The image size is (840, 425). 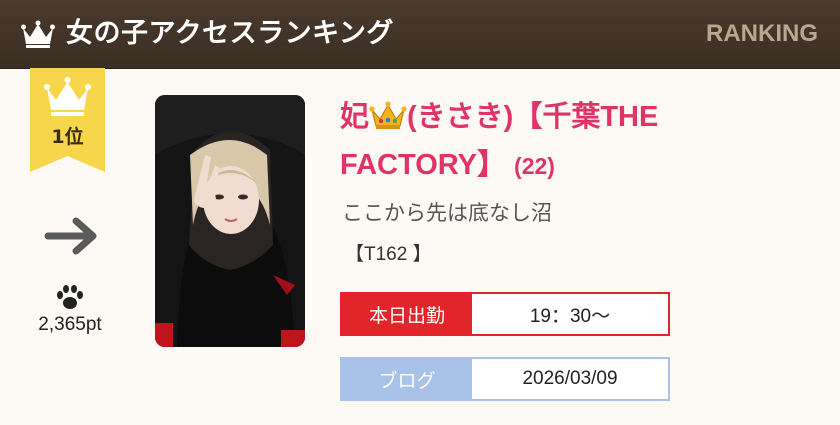 What do you see at coordinates (762, 33) in the screenshot?
I see `header-subtitle: RANKING` at bounding box center [762, 33].